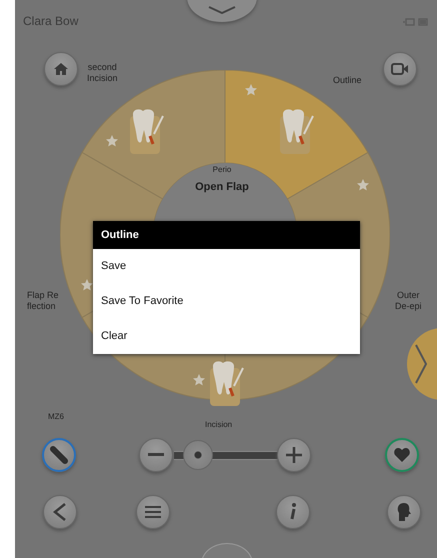 The image size is (437, 558). What do you see at coordinates (408, 301) in the screenshot?
I see `procedure-step-label: Outer De-epi` at bounding box center [408, 301].